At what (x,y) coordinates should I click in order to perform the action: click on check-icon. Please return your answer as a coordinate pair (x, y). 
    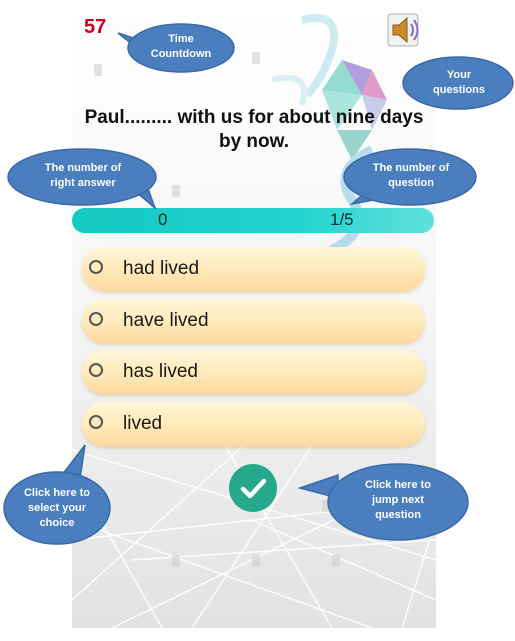
    Looking at the image, I should click on (253, 488).